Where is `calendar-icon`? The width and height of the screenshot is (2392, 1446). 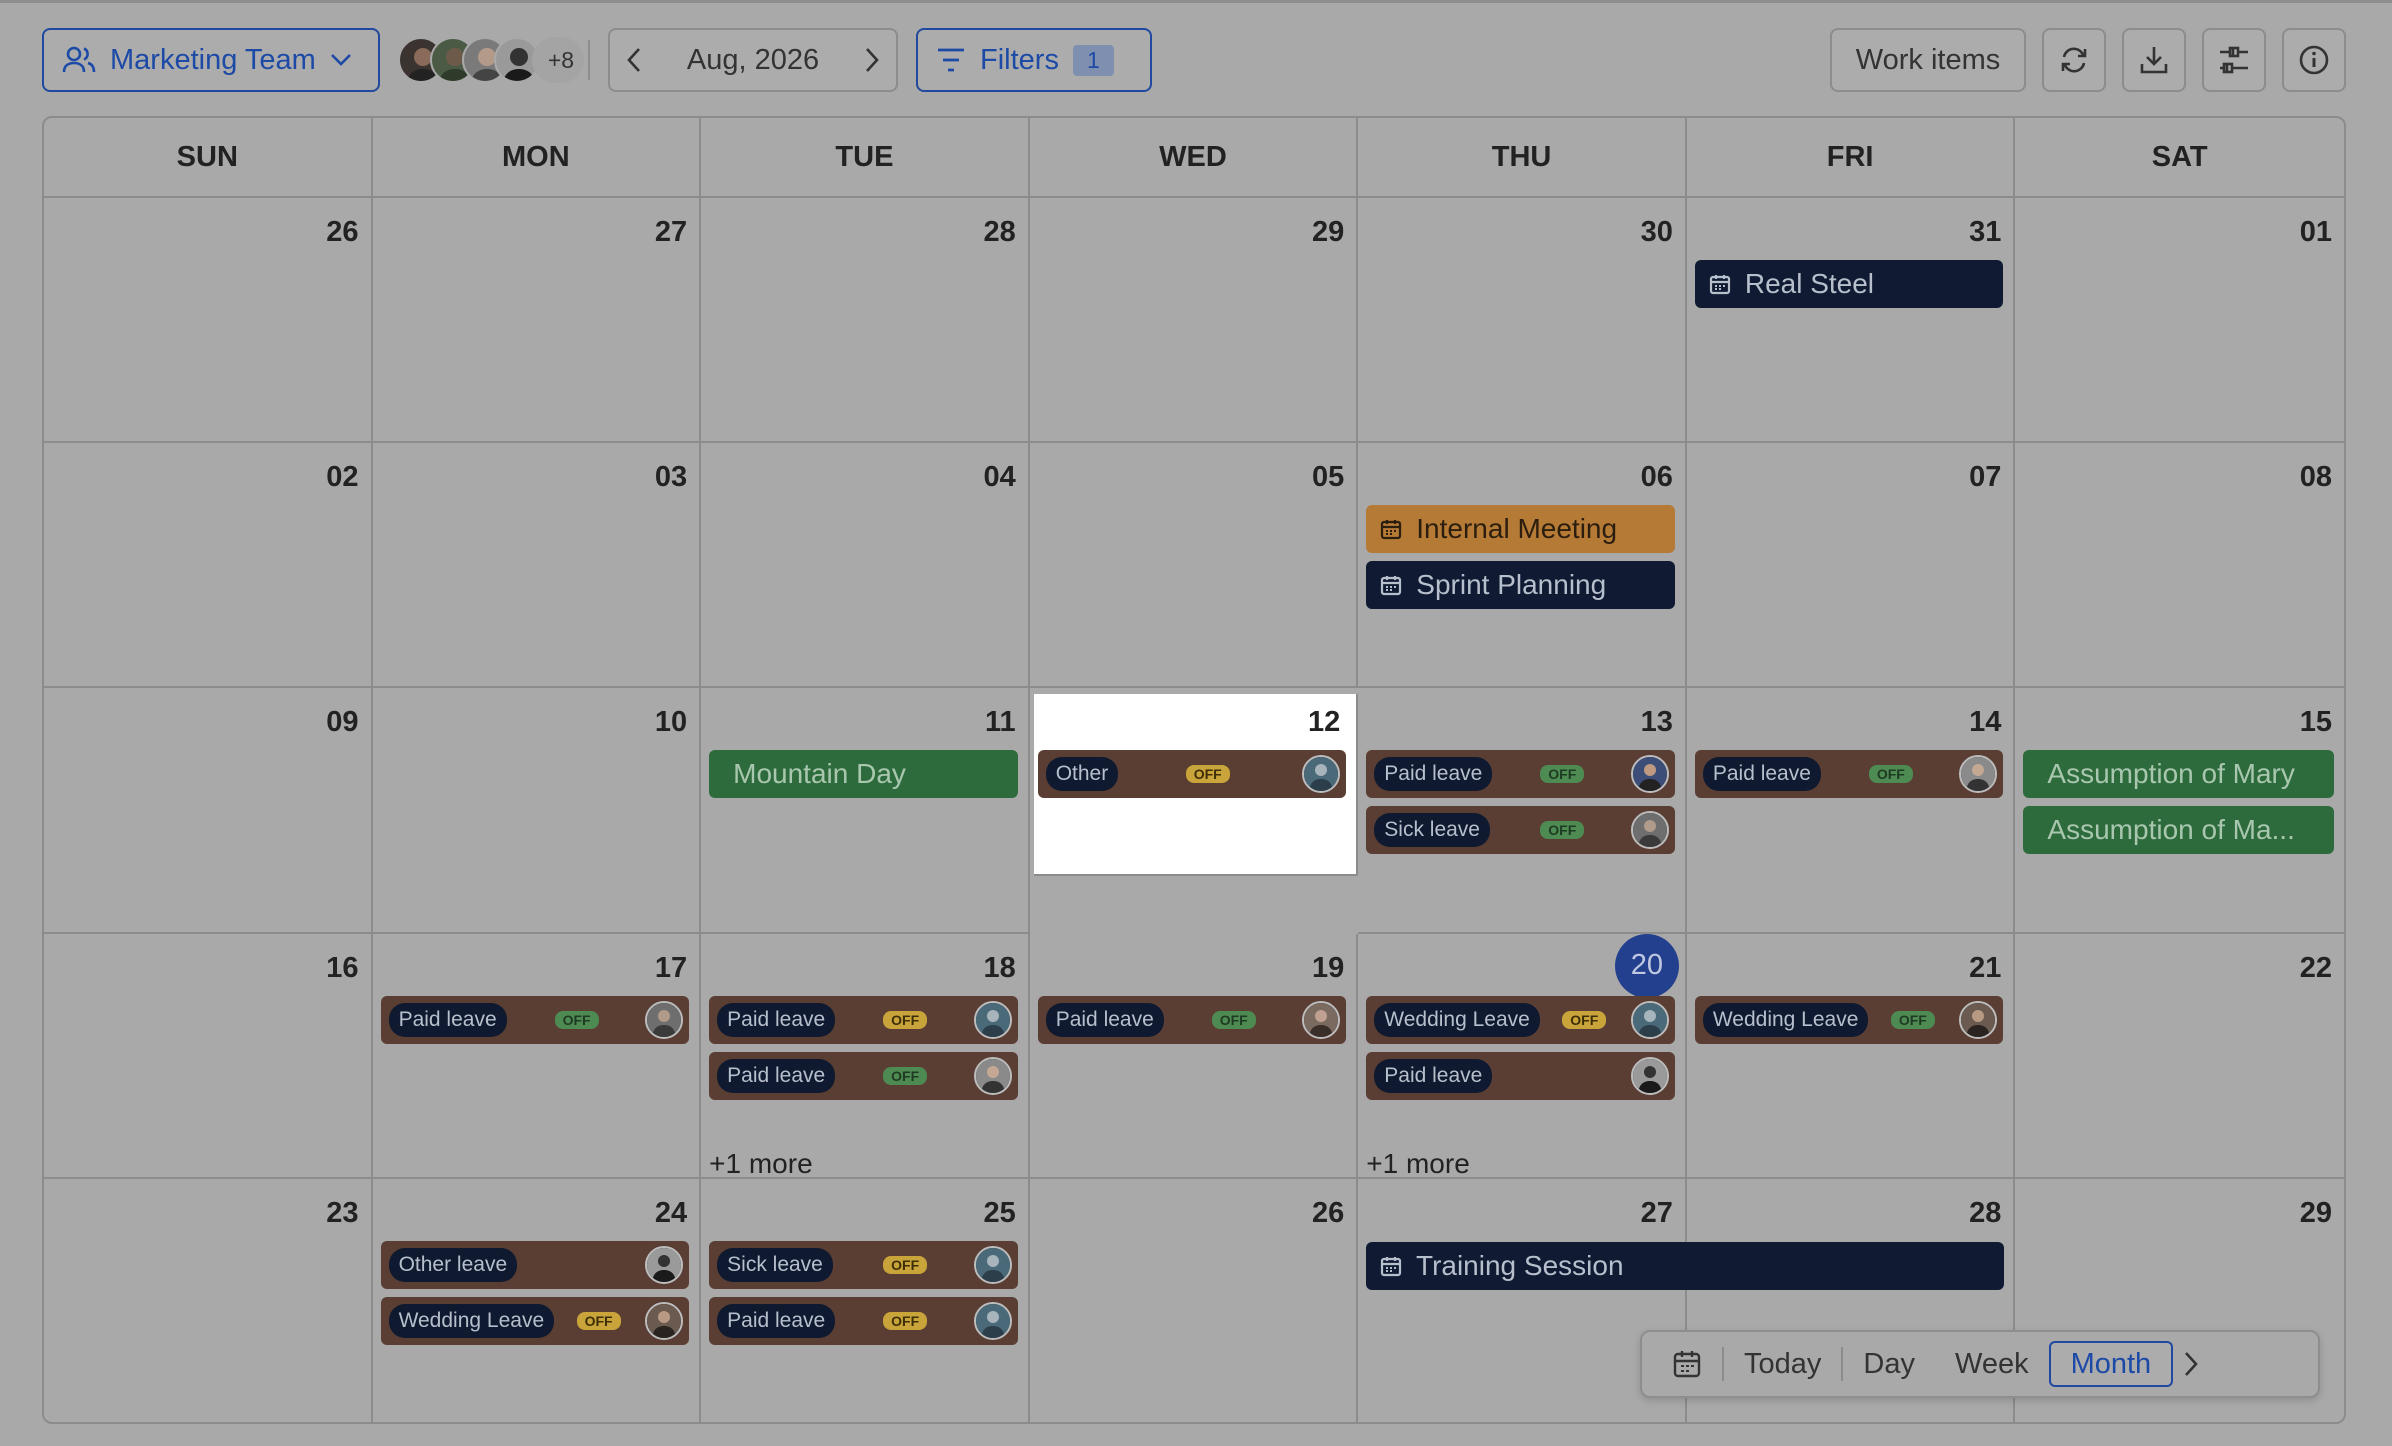
calendar-icon is located at coordinates (1391, 586).